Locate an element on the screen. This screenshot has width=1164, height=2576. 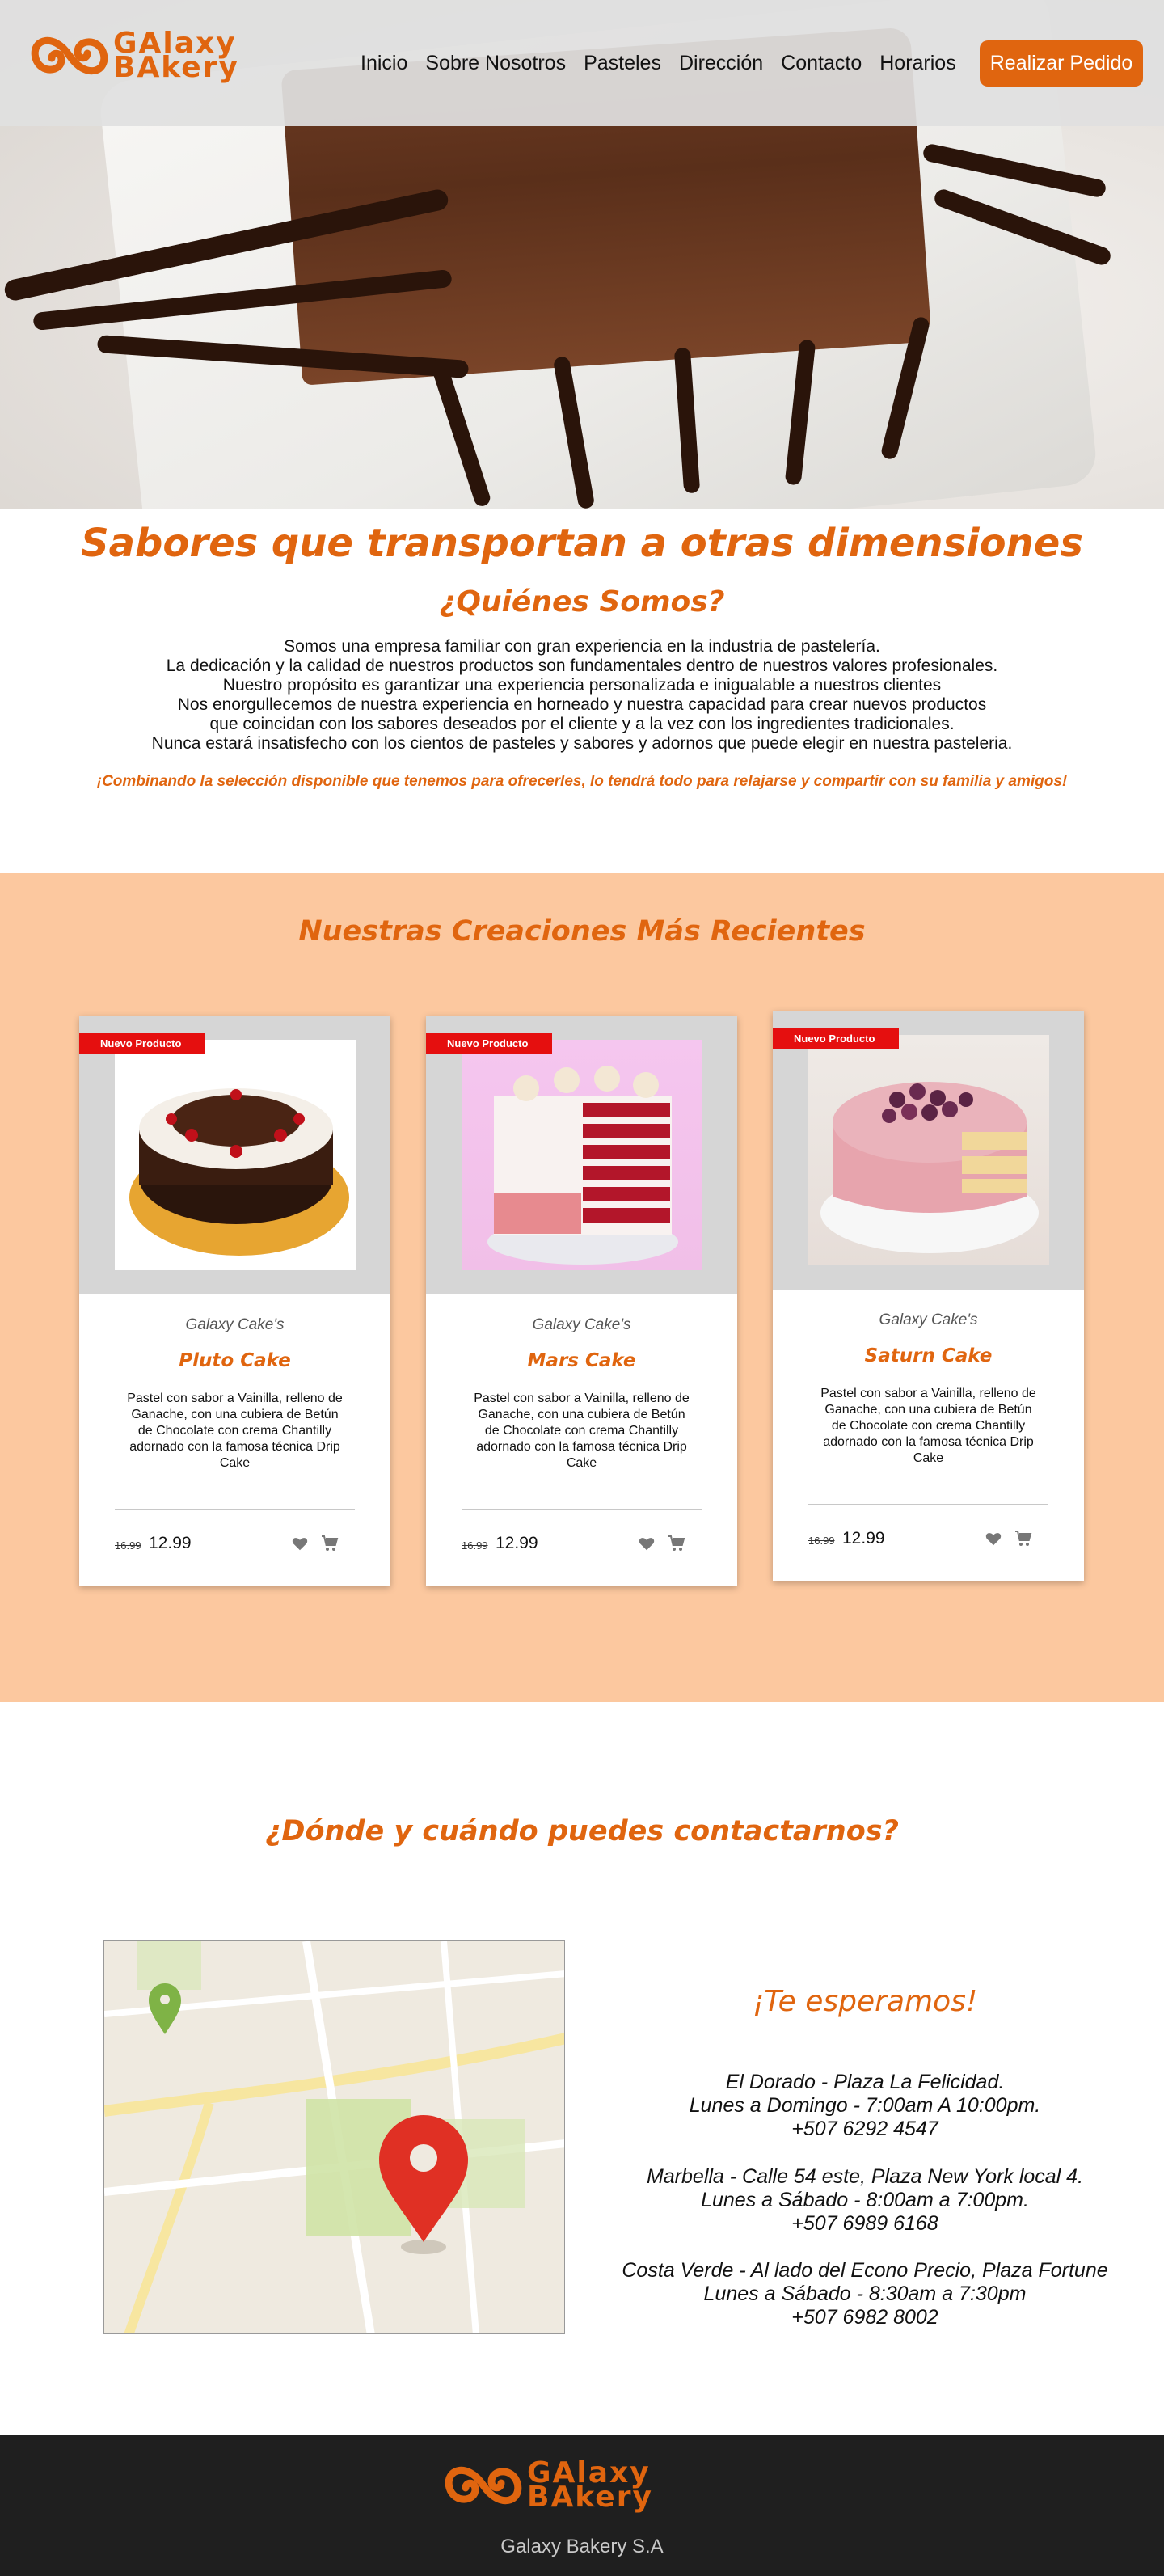
about-heading: ¿Quiénes Somos? is located at coordinates (582, 602).